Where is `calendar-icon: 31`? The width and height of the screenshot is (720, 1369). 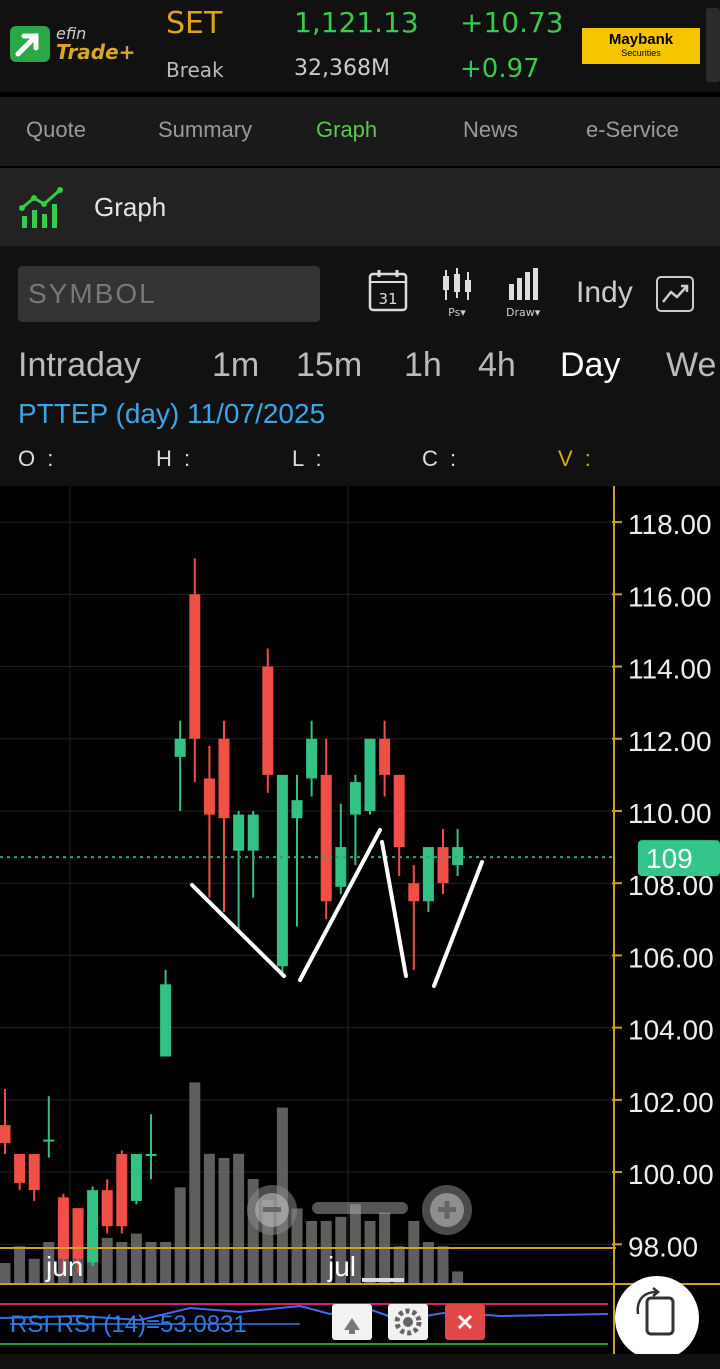
calendar-icon: 31 is located at coordinates (388, 291).